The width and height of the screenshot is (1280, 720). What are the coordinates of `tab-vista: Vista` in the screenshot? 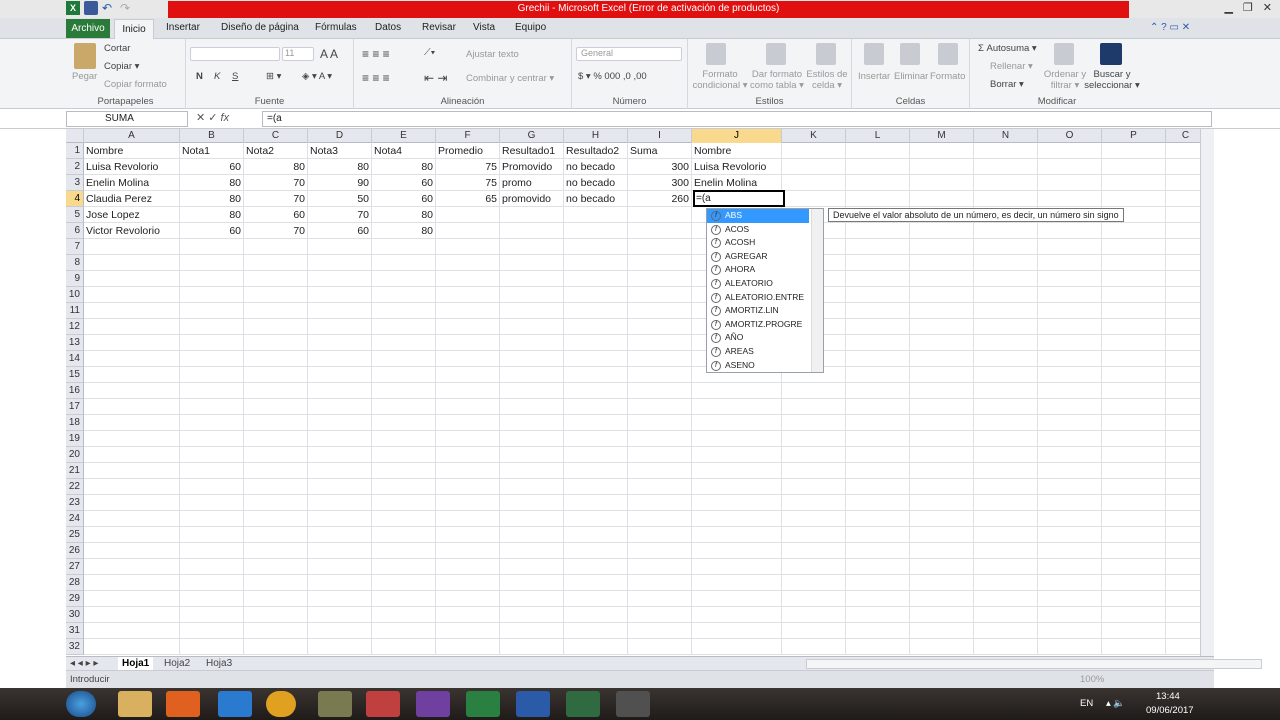 It's located at (484, 27).